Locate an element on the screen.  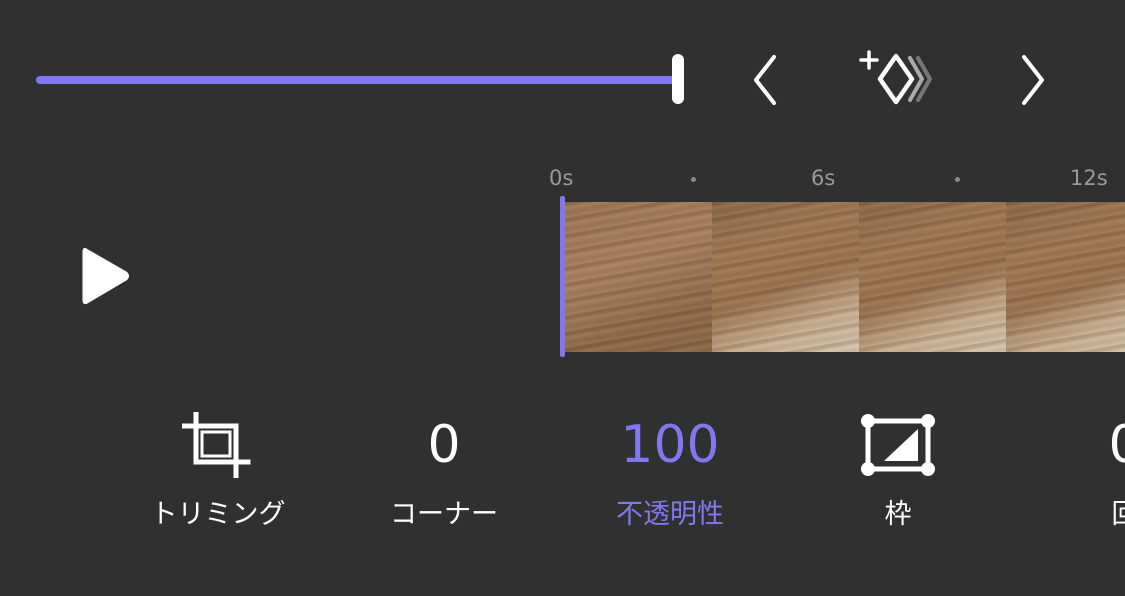
tool-corner-button: 0 コーナー is located at coordinates (444, 475).